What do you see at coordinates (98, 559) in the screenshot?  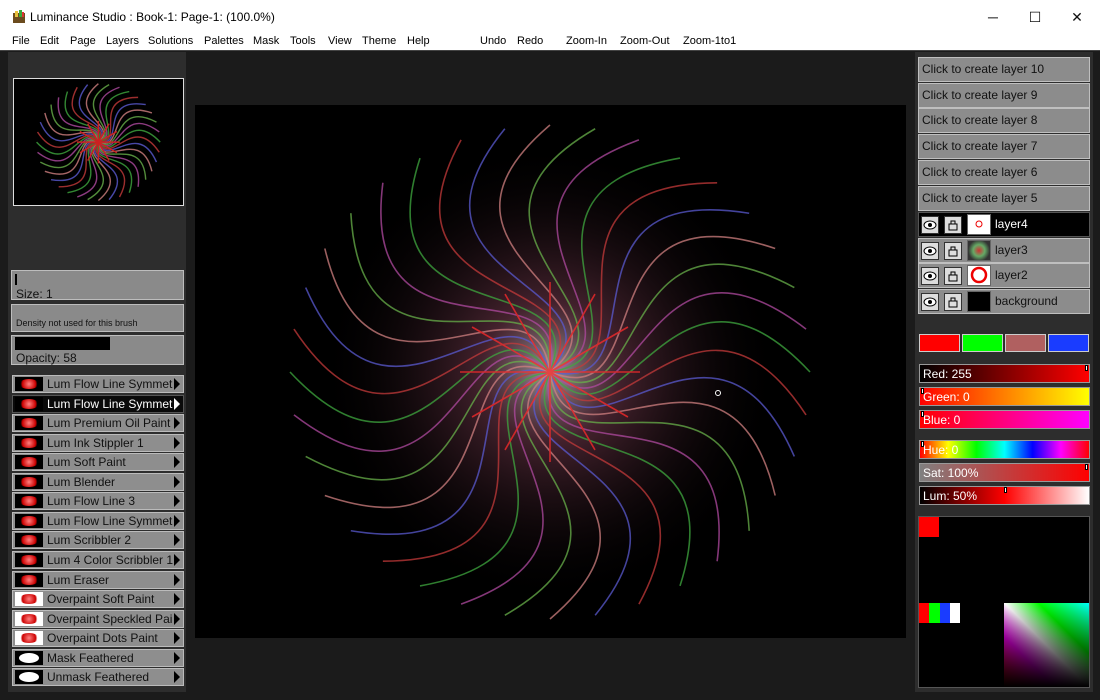 I see `brush-item: Lum 4 Color Scribbler 1` at bounding box center [98, 559].